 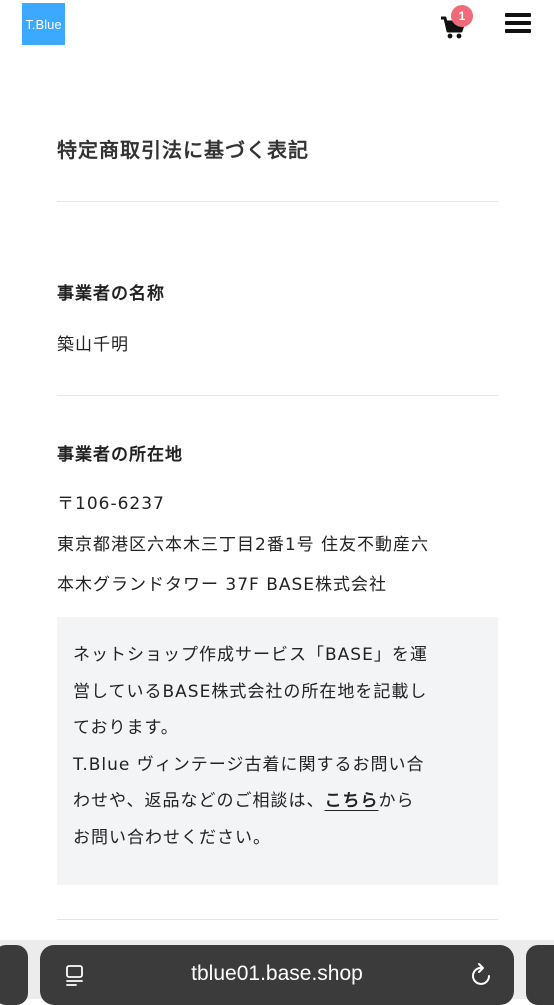 I want to click on site-header: T.Blue 1, so click(x=277, y=28).